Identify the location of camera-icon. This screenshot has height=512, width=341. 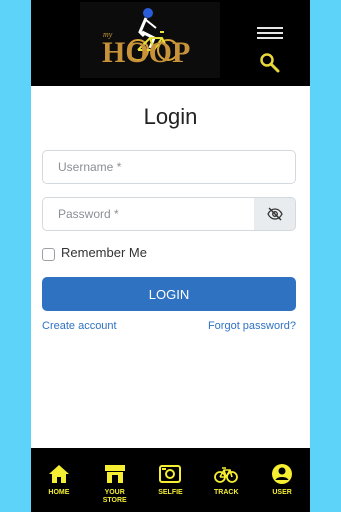
(170, 474).